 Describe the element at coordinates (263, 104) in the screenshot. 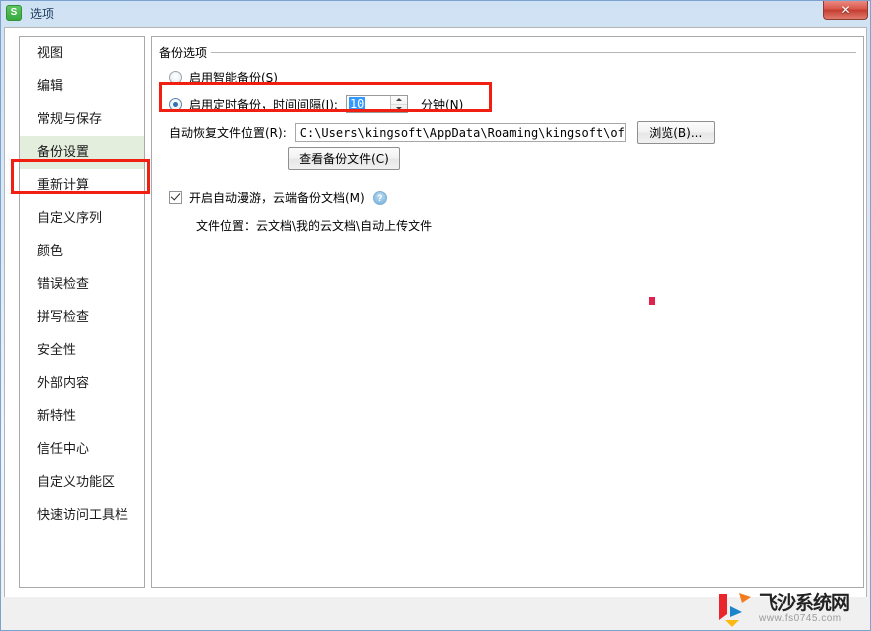

I see `timed-backup-label: 启用定时备份，时间间隔(I):` at that location.